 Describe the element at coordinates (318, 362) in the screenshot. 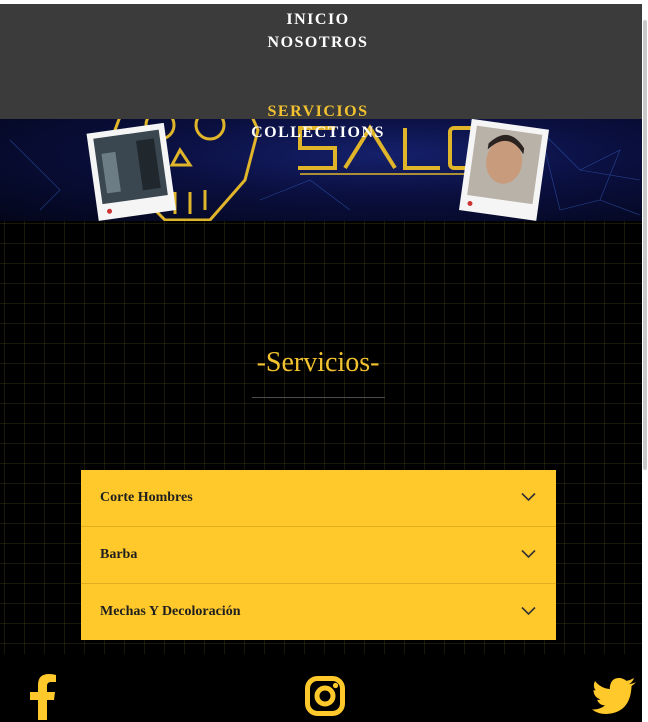

I see `section-title: -Servicios-` at that location.